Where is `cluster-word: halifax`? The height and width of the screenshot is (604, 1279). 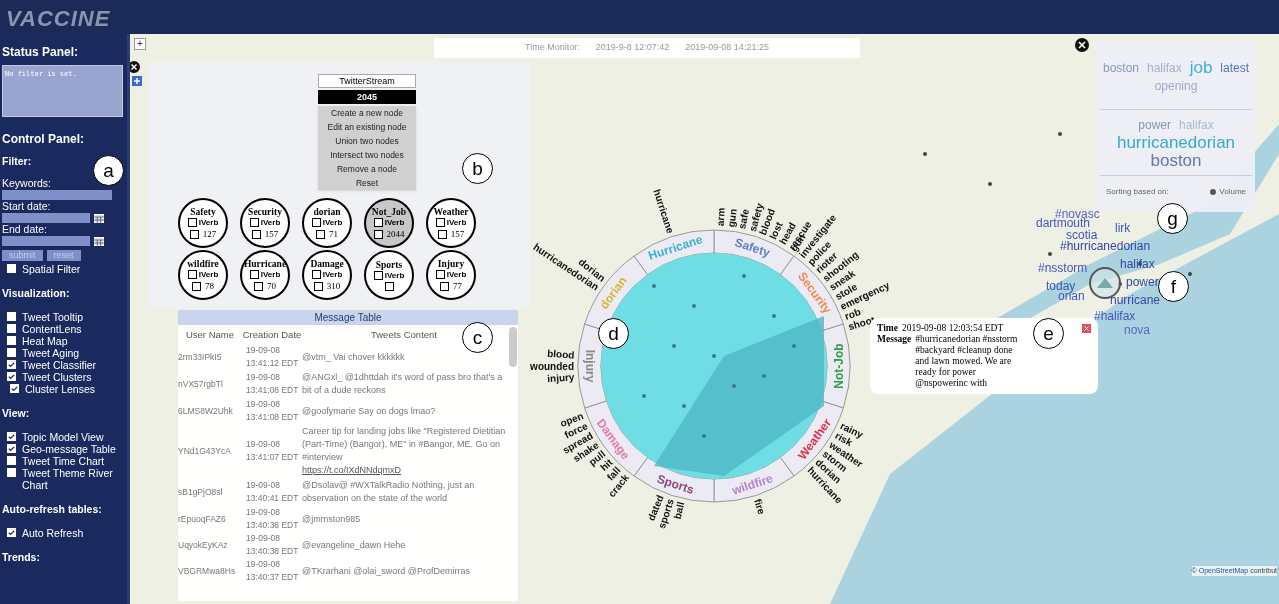
cluster-word: halifax is located at coordinates (1137, 264).